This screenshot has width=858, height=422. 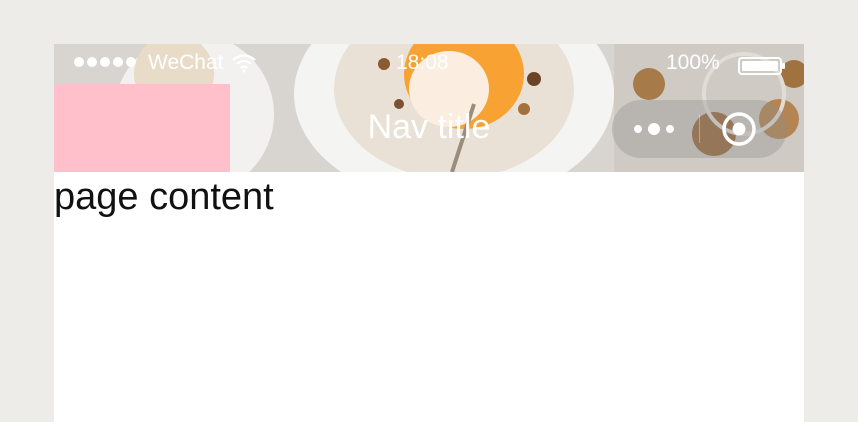 I want to click on more-icon, so click(x=654, y=129).